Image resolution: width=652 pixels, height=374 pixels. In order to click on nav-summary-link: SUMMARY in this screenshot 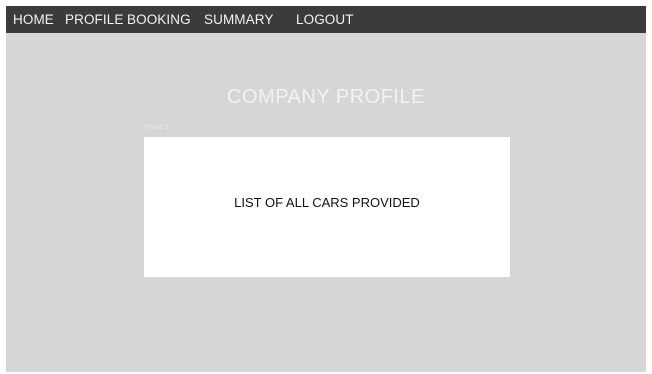, I will do `click(238, 19)`.